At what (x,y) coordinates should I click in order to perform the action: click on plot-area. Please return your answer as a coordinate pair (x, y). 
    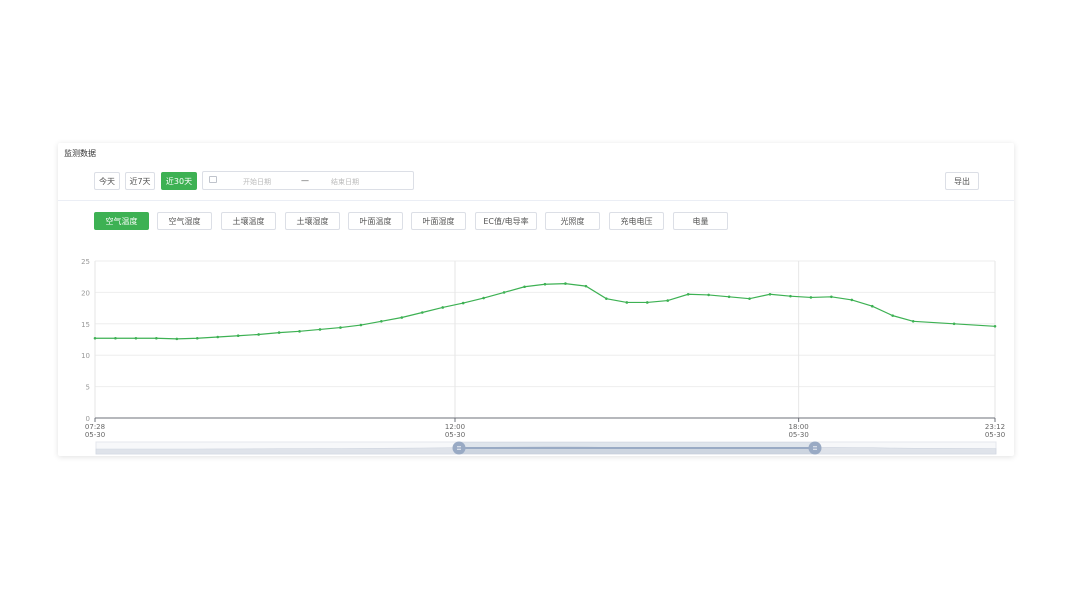
    Looking at the image, I should click on (545, 311).